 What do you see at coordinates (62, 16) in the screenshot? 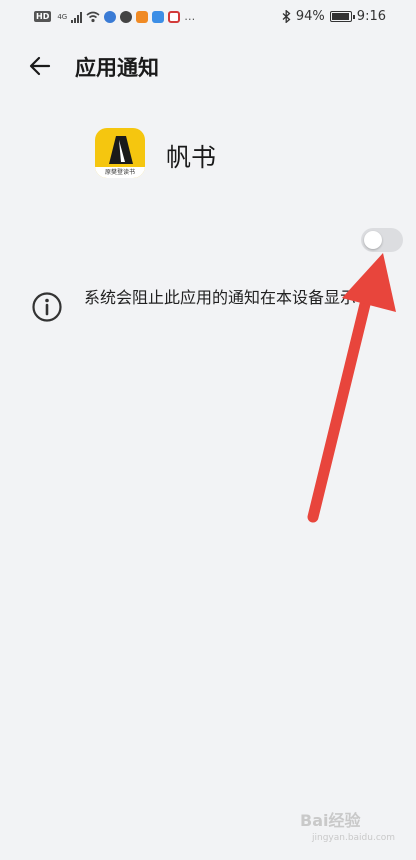
I see `network-type: 4G` at bounding box center [62, 16].